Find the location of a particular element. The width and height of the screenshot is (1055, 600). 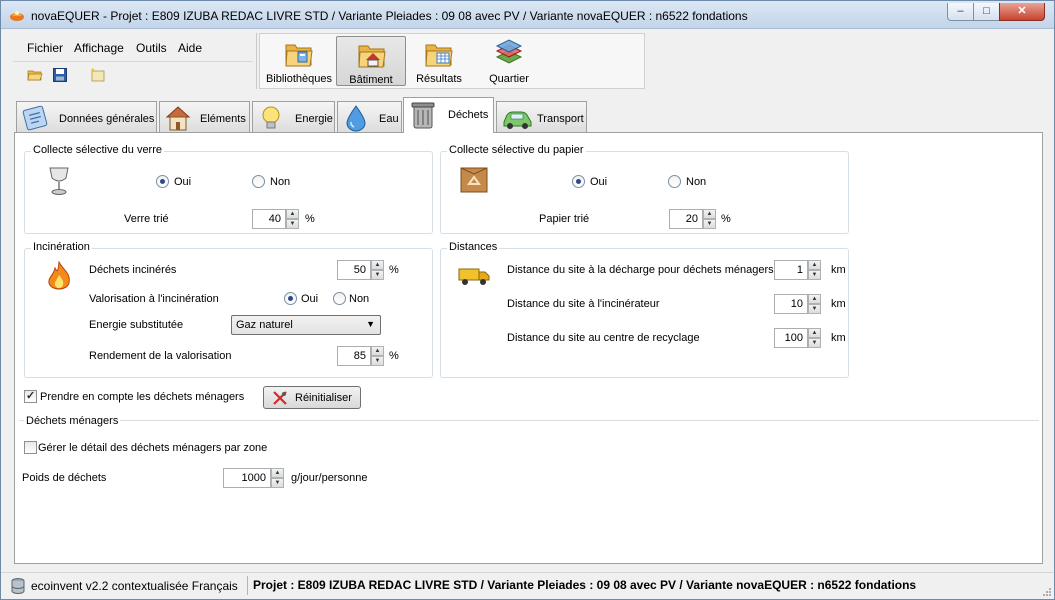

verre-trie-up-arrow-icon: ▲ is located at coordinates (292, 214).